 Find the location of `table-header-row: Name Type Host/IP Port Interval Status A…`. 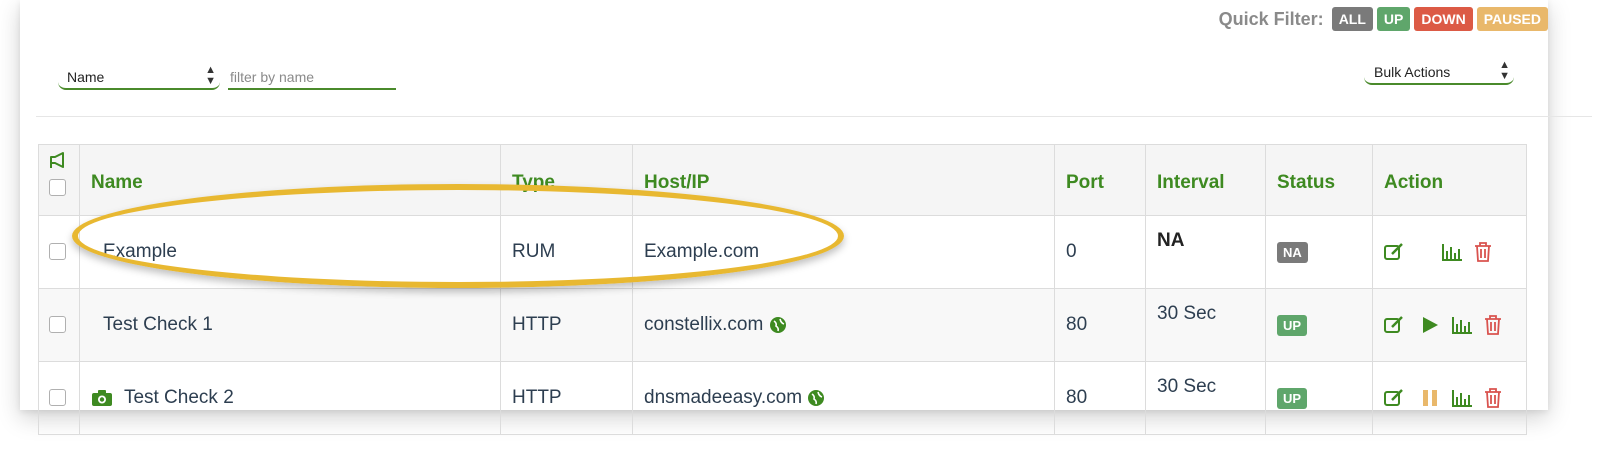

table-header-row: Name Type Host/IP Port Interval Status A… is located at coordinates (782, 180).